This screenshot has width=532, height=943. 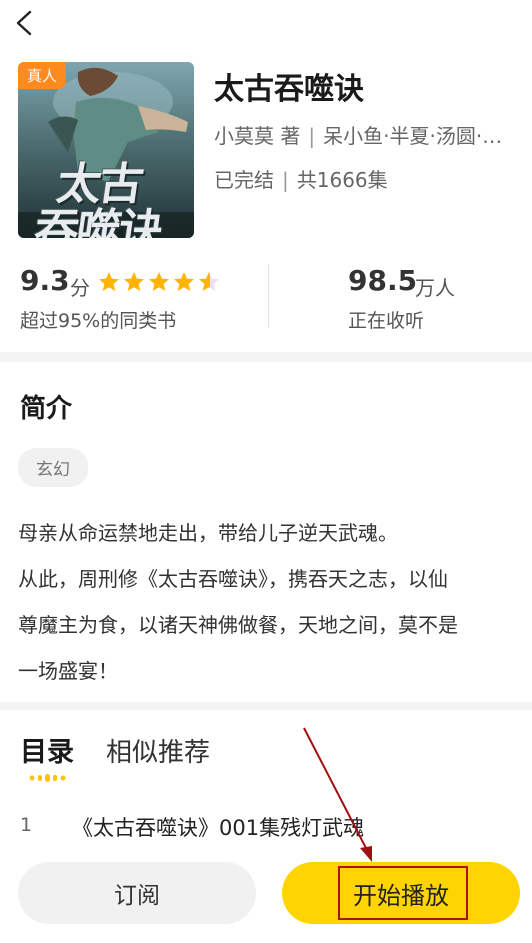 I want to click on cover-title-line1: 太古, so click(x=99, y=184).